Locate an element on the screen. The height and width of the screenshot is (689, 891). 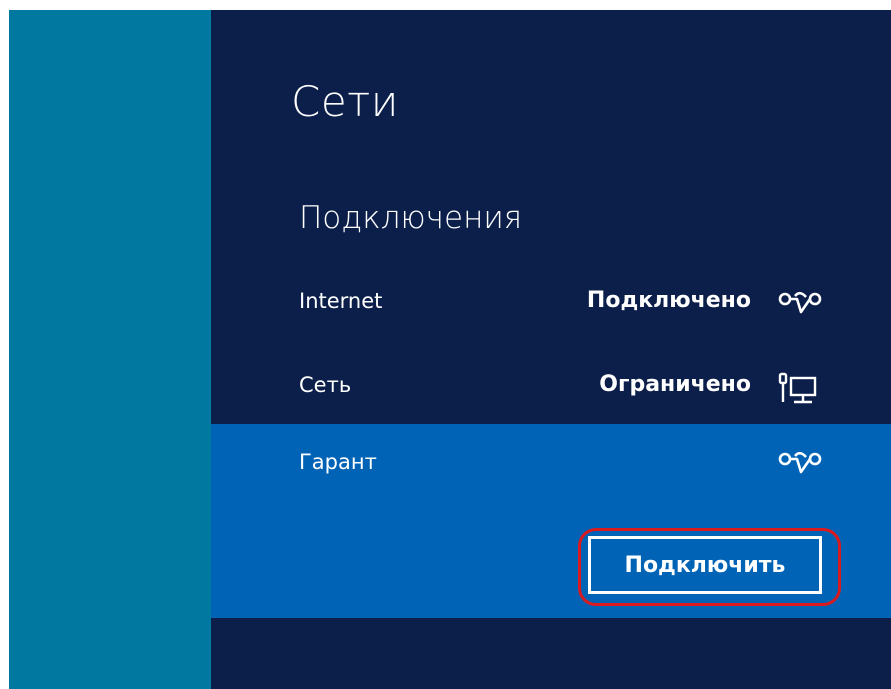
connections-section-title: Подключения is located at coordinates (411, 218).